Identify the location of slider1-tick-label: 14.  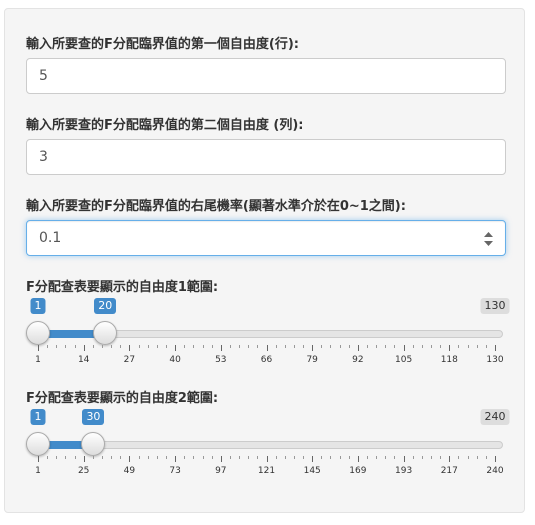
(83, 360).